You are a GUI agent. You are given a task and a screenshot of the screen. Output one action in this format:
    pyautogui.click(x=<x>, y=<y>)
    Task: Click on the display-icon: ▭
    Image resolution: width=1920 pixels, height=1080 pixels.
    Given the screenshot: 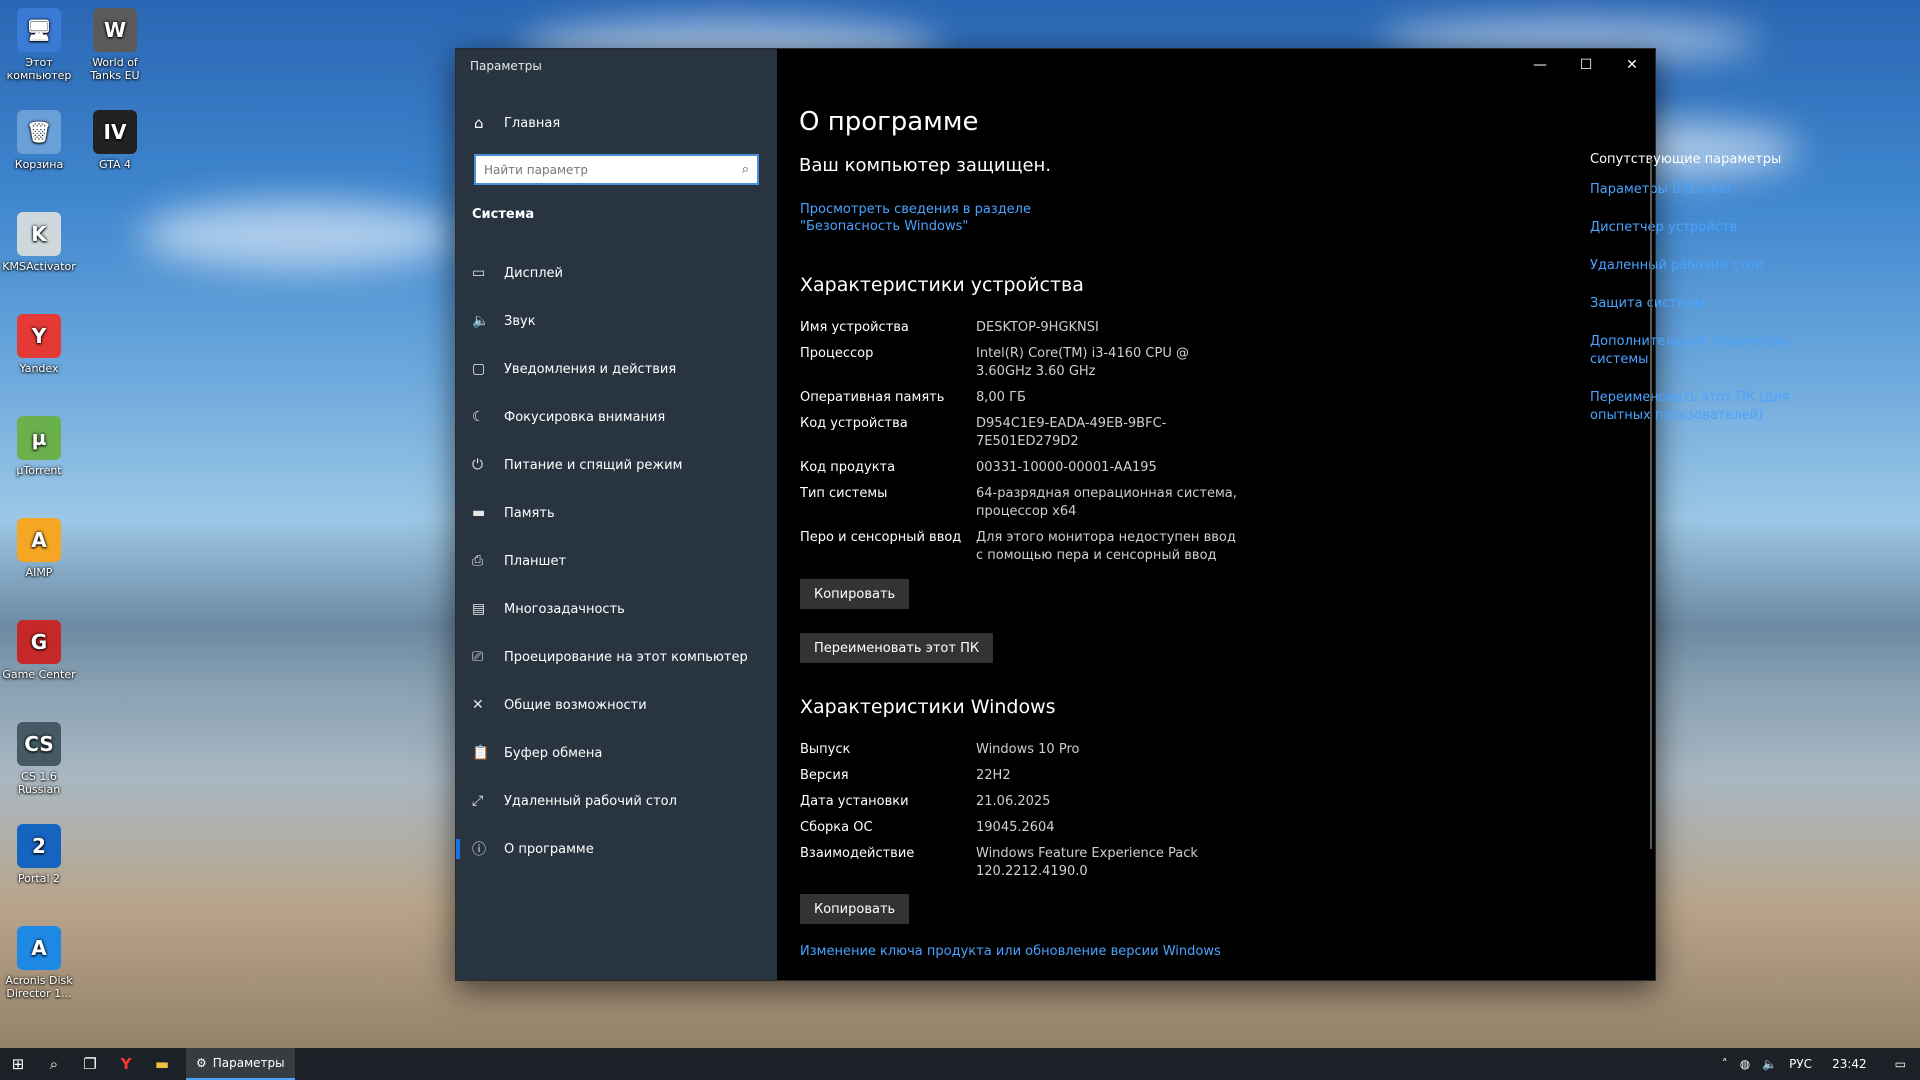 What is the action you would take?
    pyautogui.click(x=479, y=273)
    